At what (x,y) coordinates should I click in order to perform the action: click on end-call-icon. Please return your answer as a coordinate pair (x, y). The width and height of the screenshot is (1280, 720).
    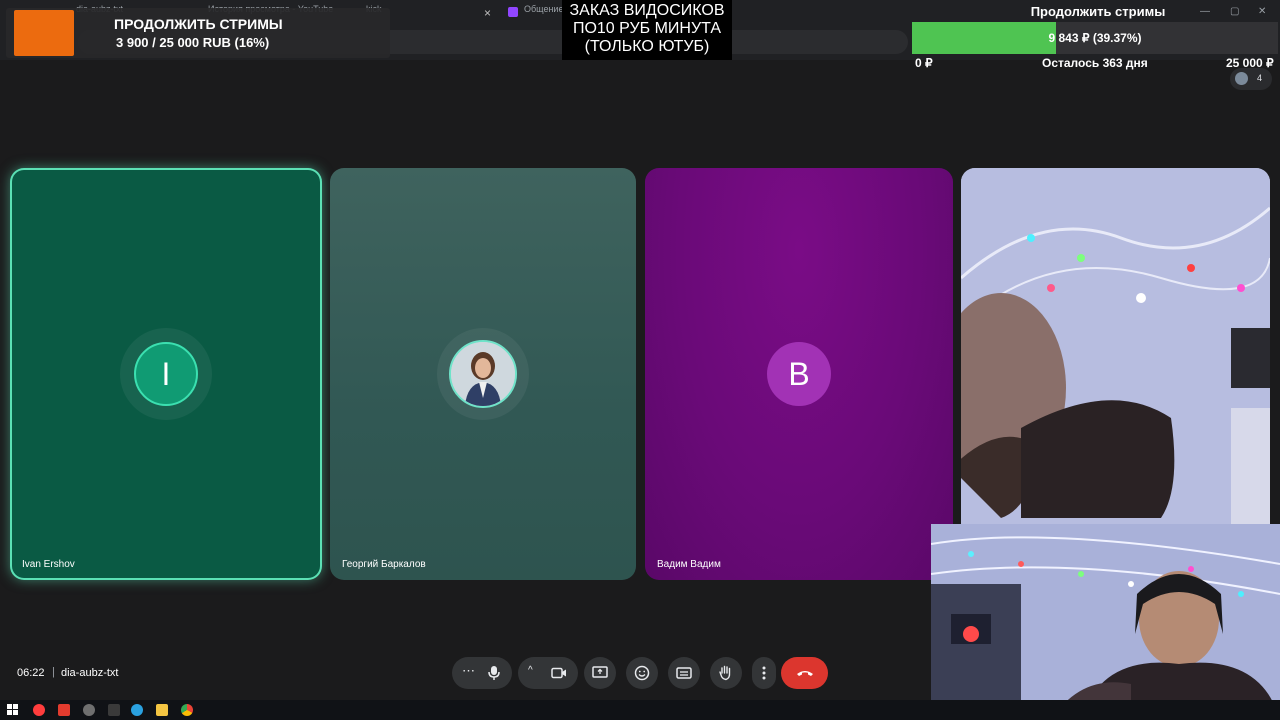
    Looking at the image, I should click on (804, 673).